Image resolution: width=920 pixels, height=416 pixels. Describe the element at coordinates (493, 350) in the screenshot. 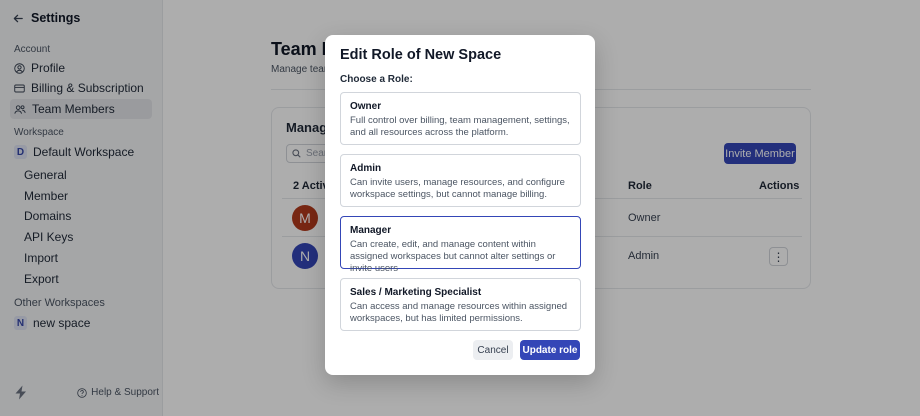

I see `cancel-button: Cancel` at that location.